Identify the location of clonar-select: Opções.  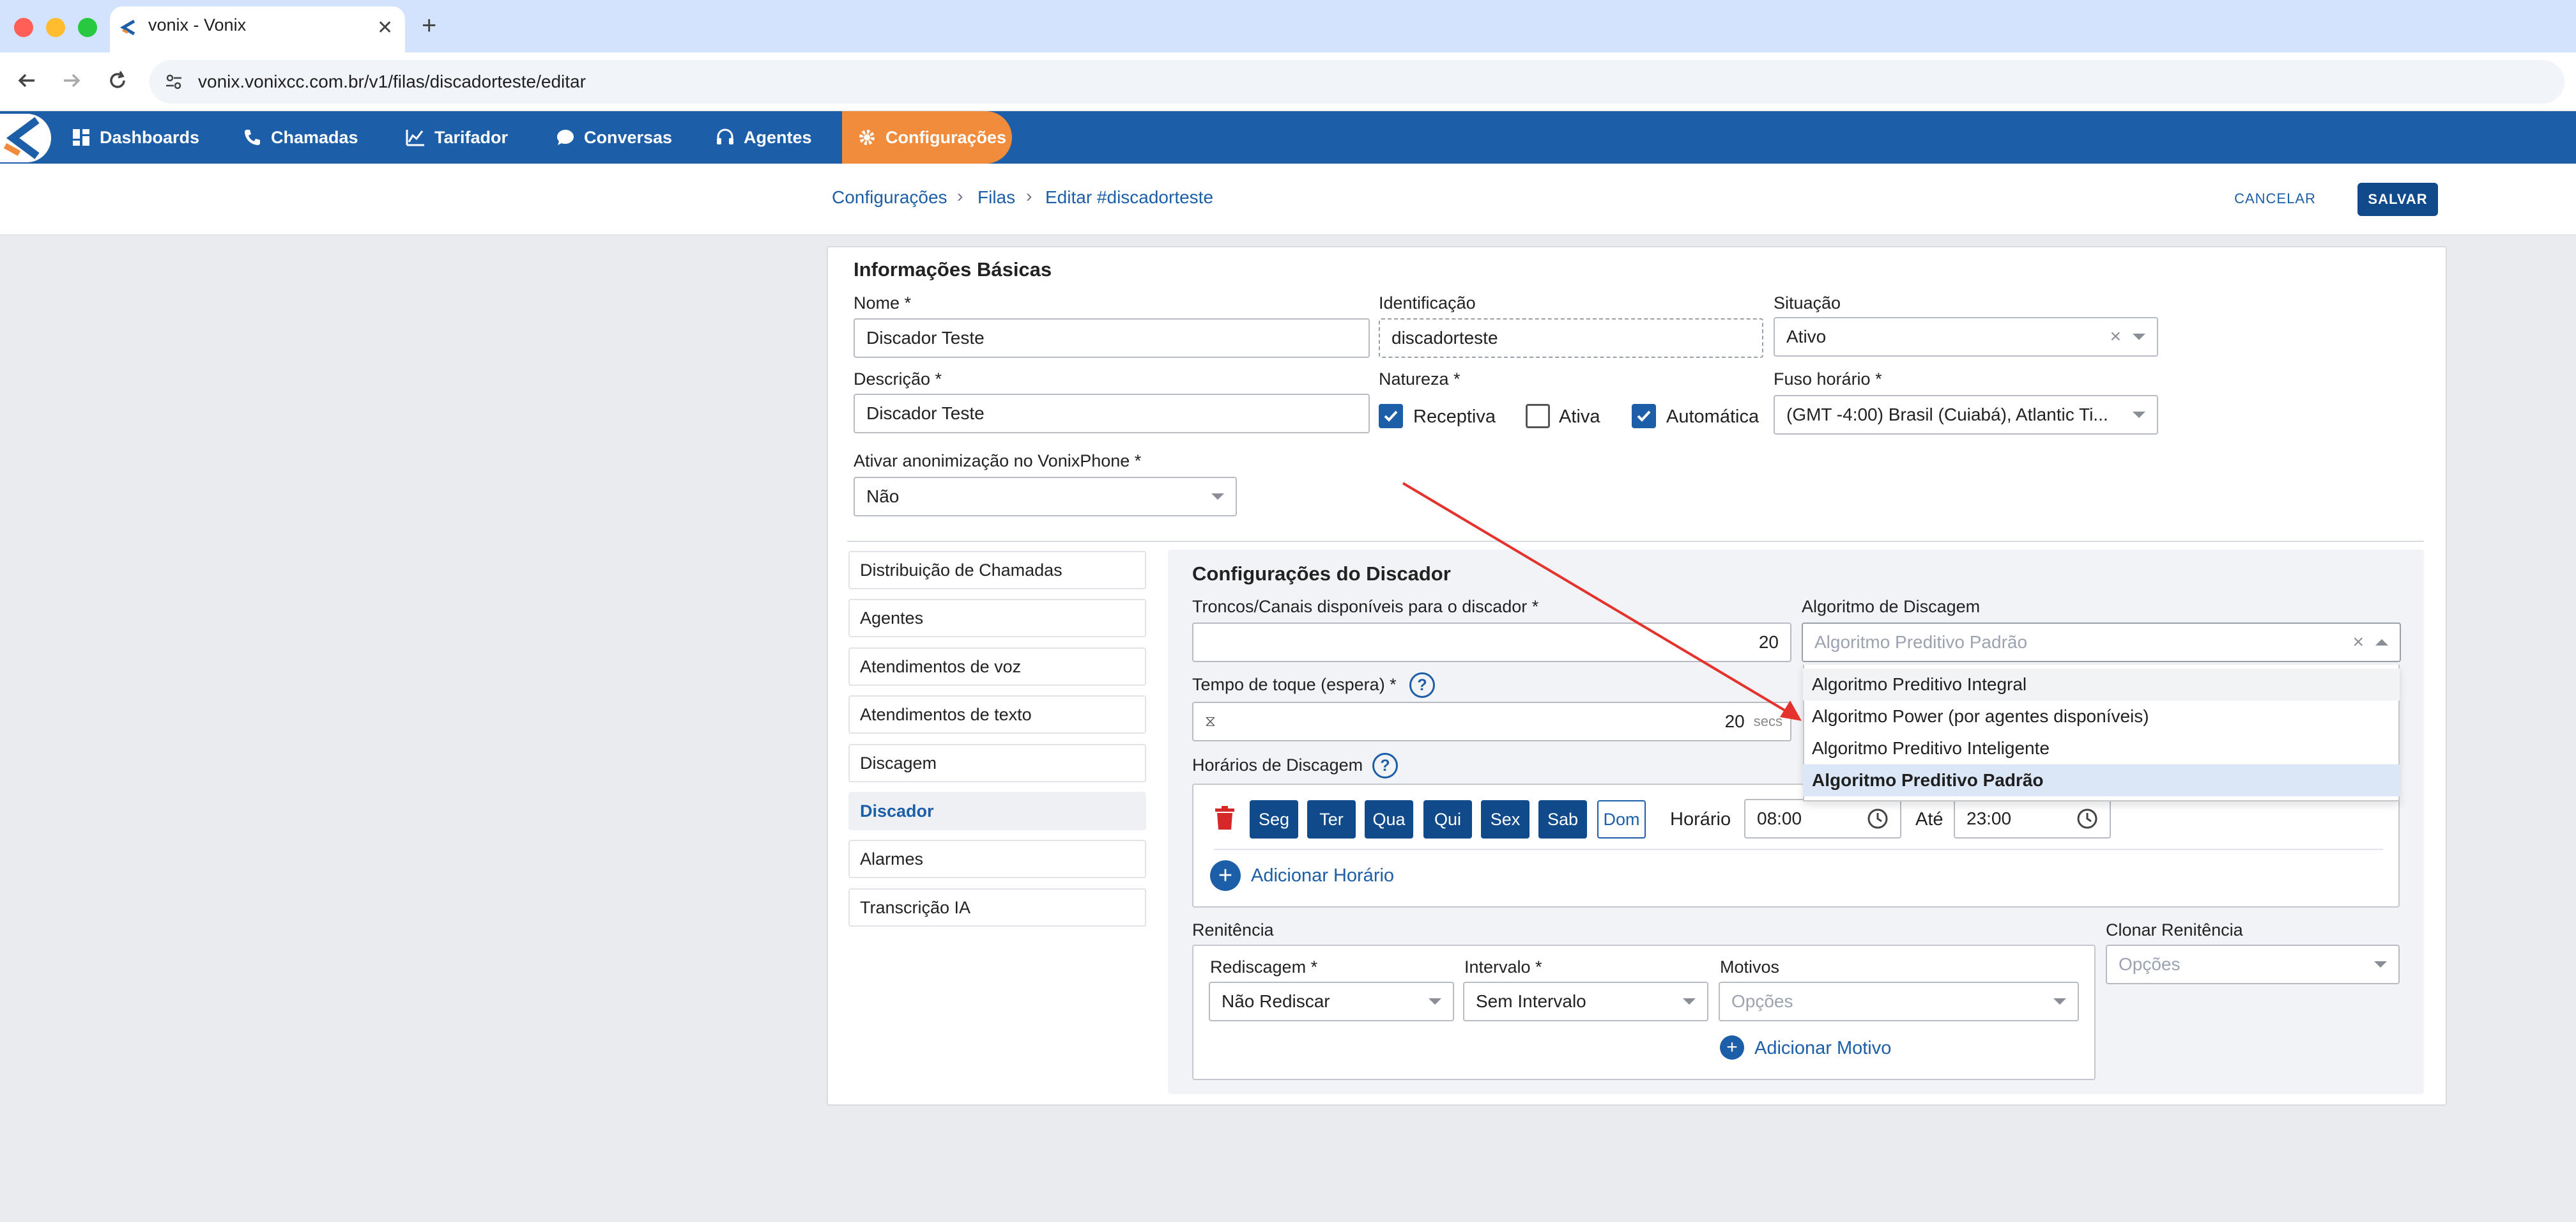
(2253, 964).